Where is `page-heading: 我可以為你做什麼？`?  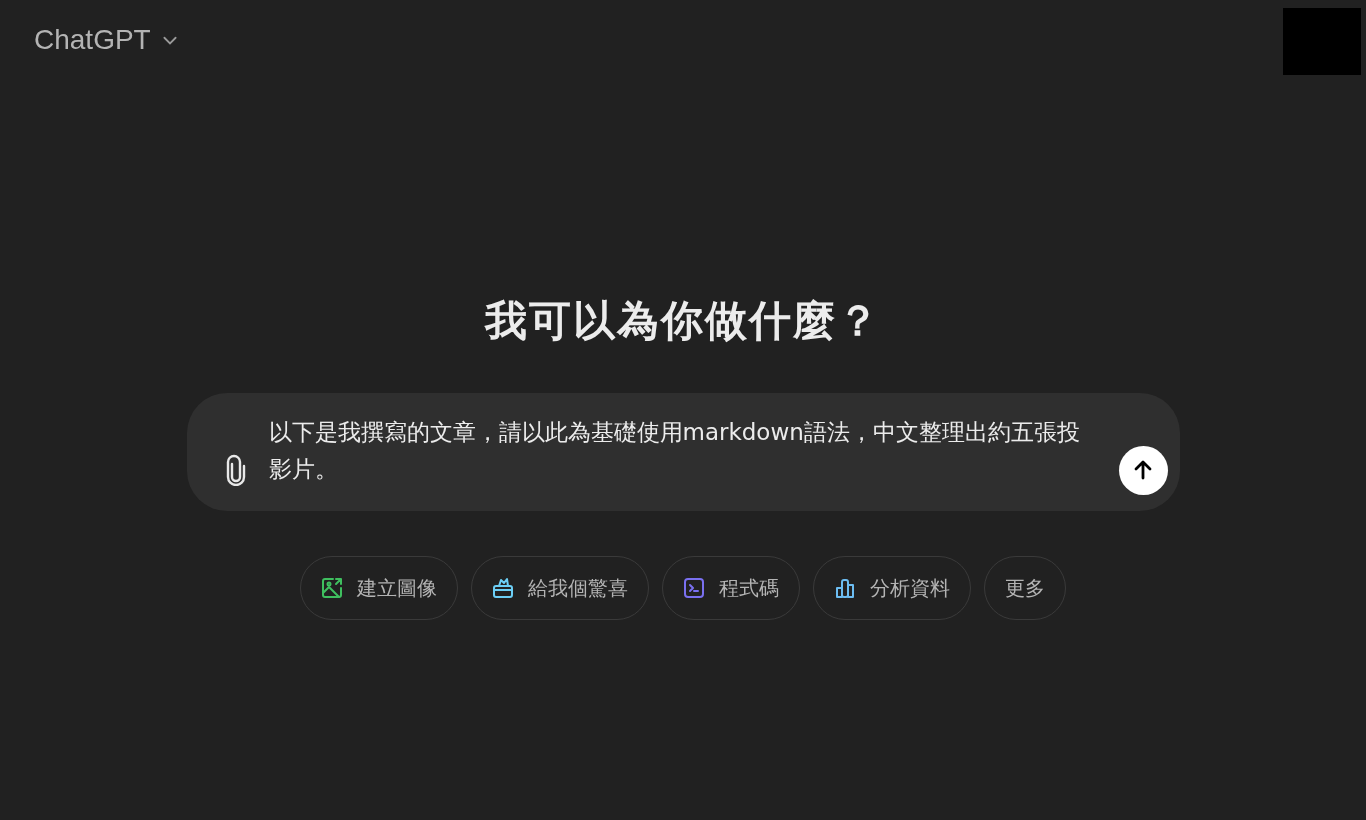
page-heading: 我可以為你做什麼？ is located at coordinates (683, 321).